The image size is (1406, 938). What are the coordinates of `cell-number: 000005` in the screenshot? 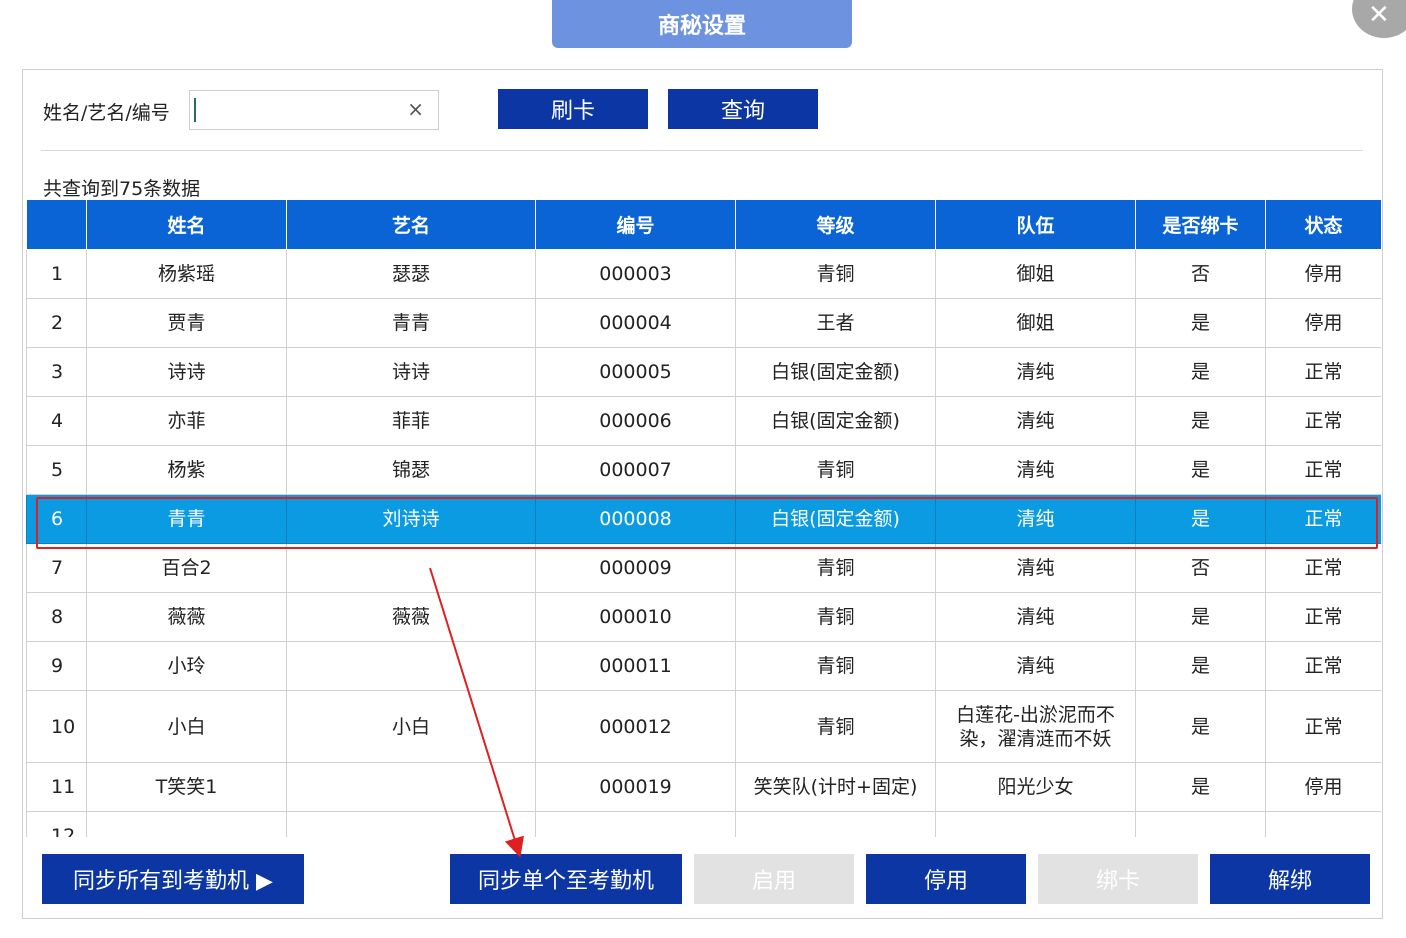 It's located at (635, 372).